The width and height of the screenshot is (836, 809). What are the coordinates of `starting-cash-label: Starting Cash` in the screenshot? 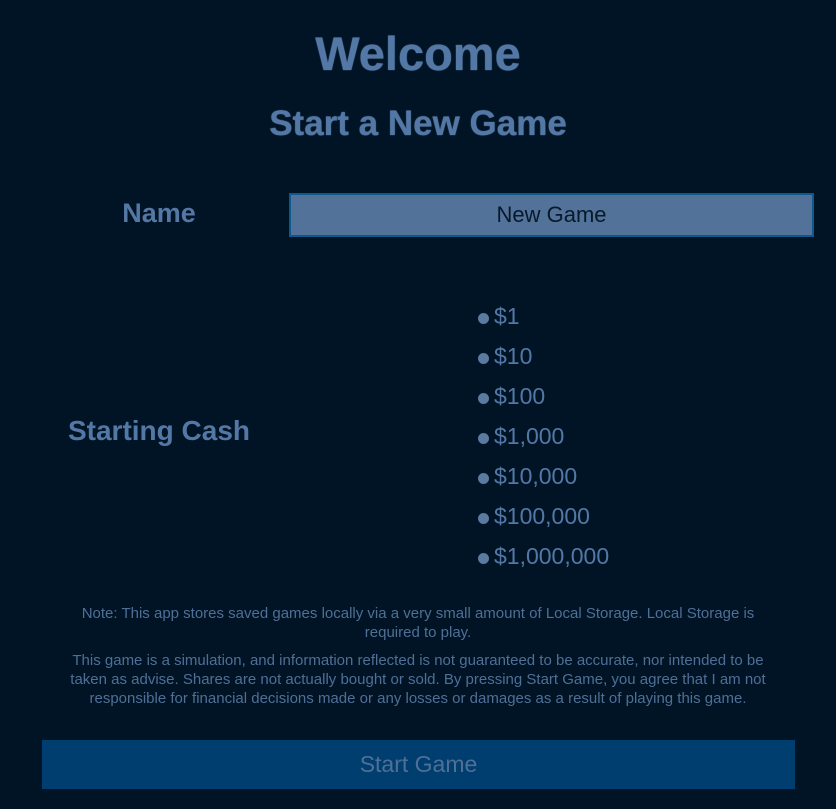 It's located at (159, 430).